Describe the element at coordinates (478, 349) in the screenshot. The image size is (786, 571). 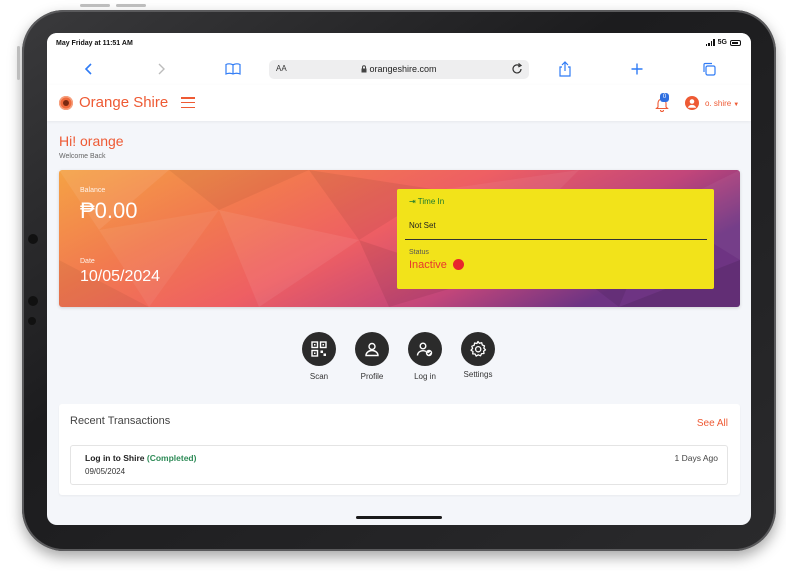
I see `gear-icon` at that location.